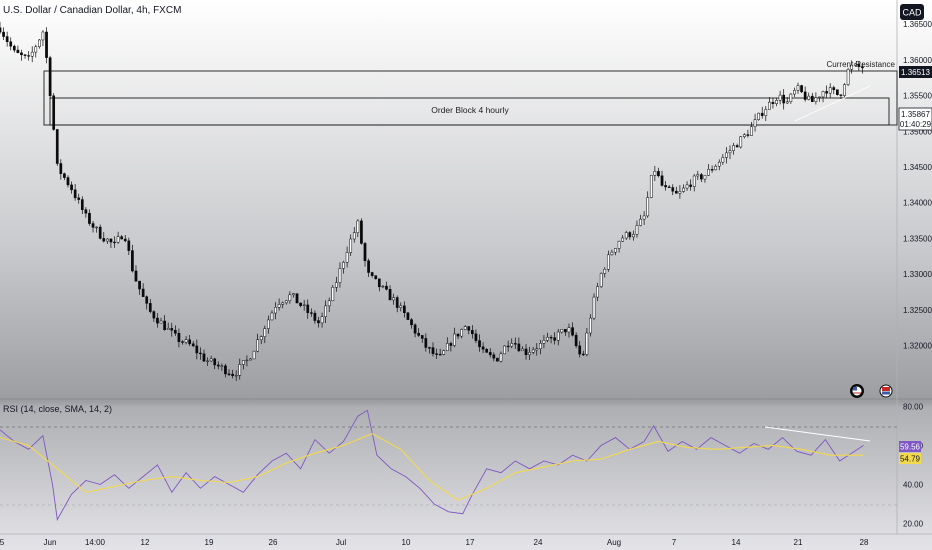  I want to click on symbol-title: U.S. Dollar / Canadian Dollar, 4h, FXCM, so click(92, 10).